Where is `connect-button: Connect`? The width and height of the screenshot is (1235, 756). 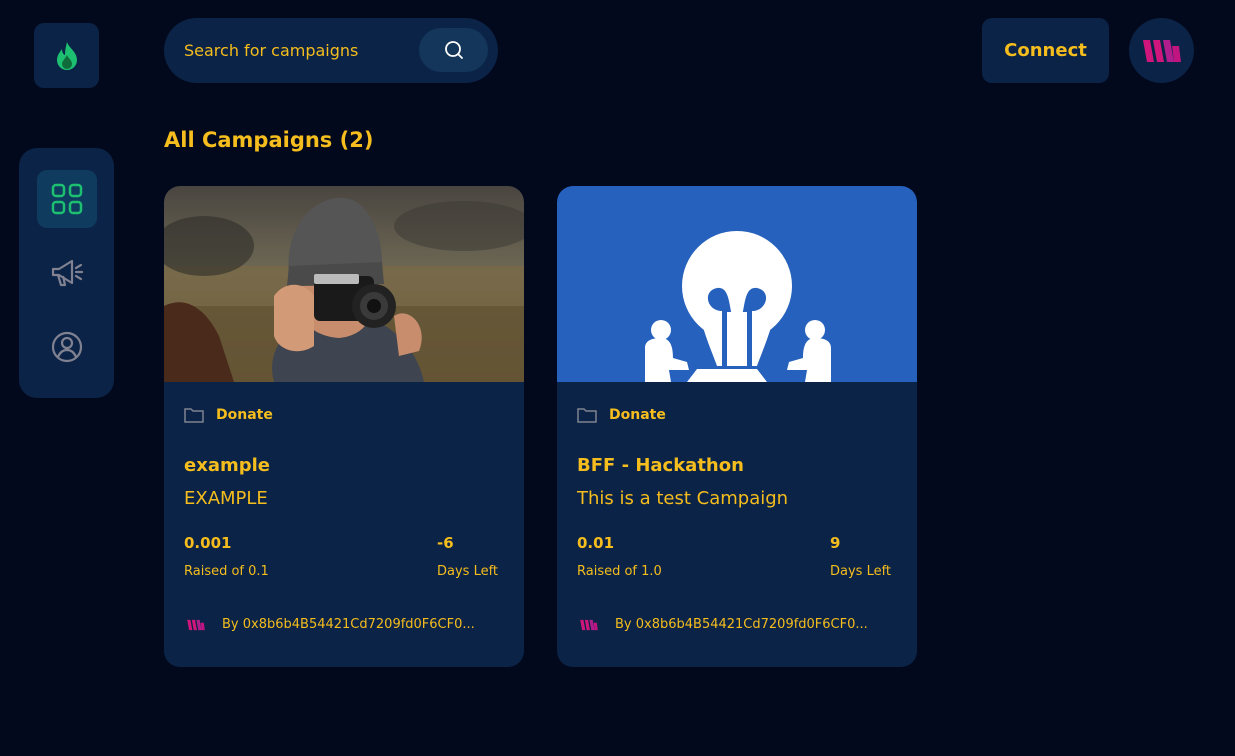 connect-button: Connect is located at coordinates (1045, 50).